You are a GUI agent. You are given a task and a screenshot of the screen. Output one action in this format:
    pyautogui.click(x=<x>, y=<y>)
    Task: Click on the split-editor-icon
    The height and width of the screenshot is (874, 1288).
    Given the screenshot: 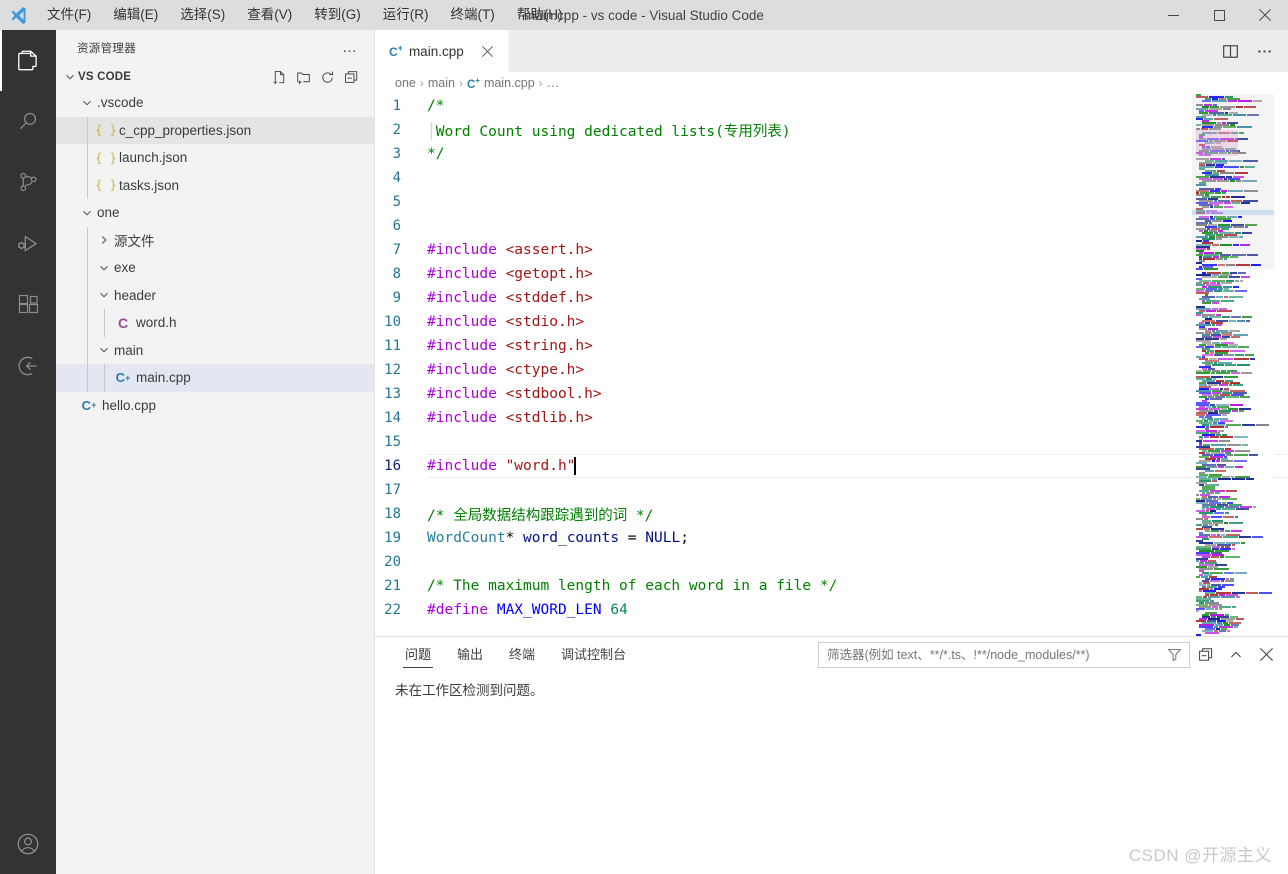 What is the action you would take?
    pyautogui.click(x=1230, y=51)
    